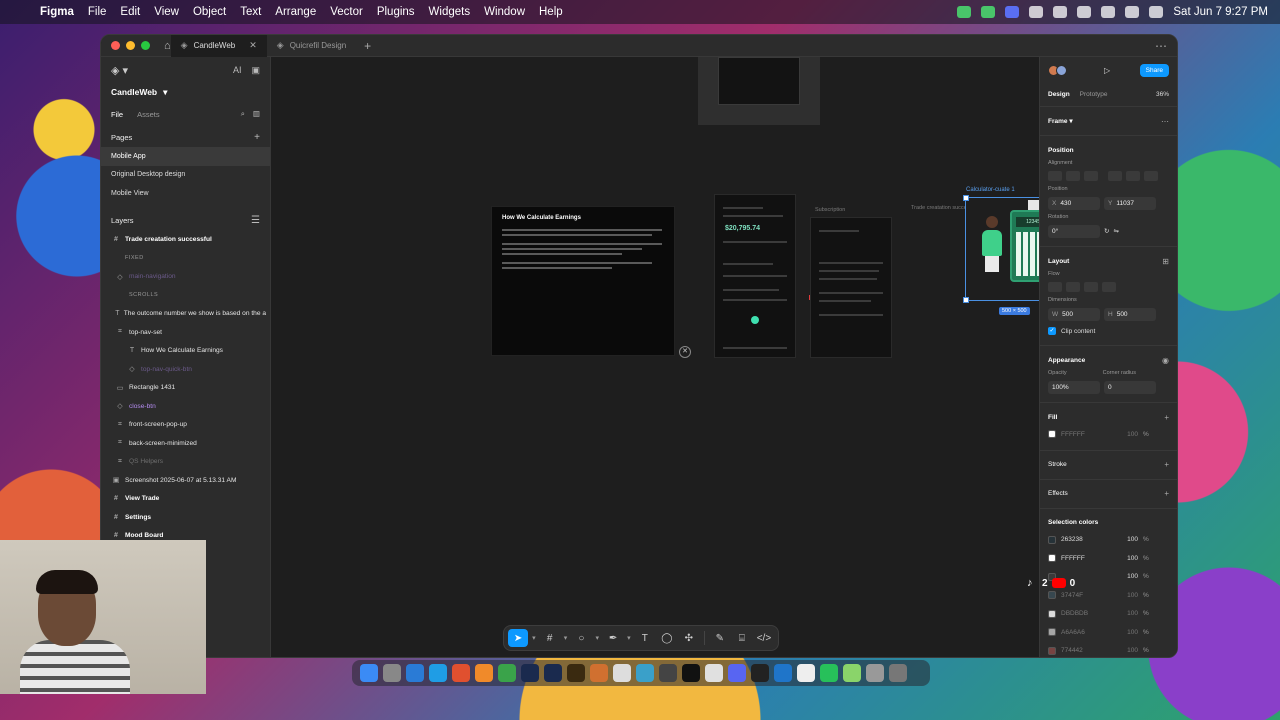 The height and width of the screenshot is (720, 1280). I want to click on selection-color-row: 263238 100%, so click(1108, 540).